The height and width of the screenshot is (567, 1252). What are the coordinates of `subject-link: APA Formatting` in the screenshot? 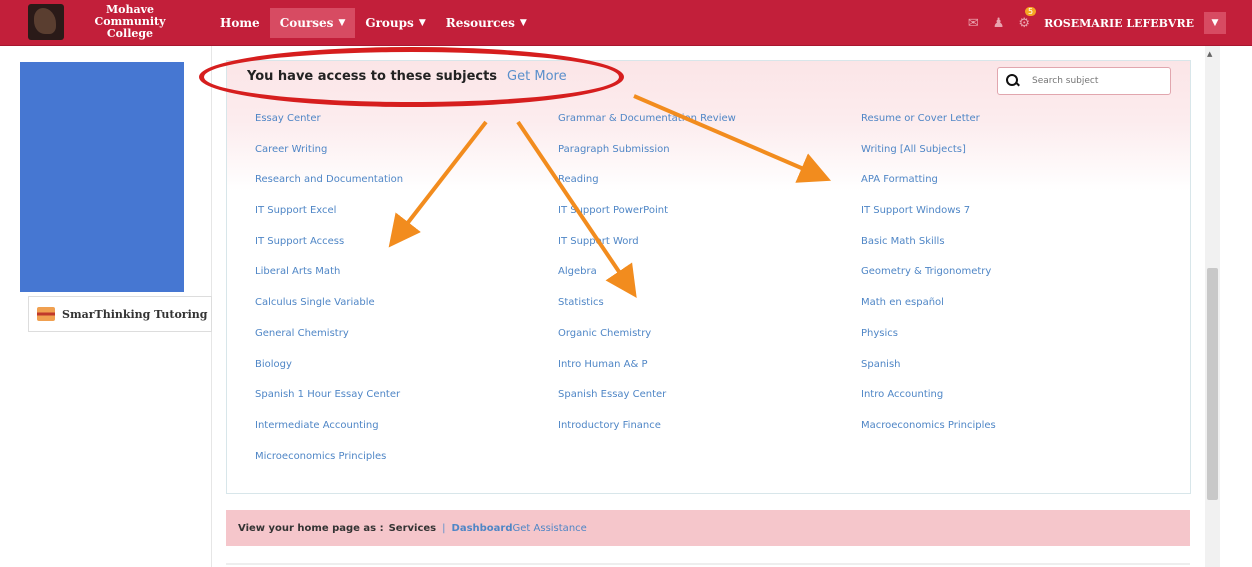 It's located at (1012, 189).